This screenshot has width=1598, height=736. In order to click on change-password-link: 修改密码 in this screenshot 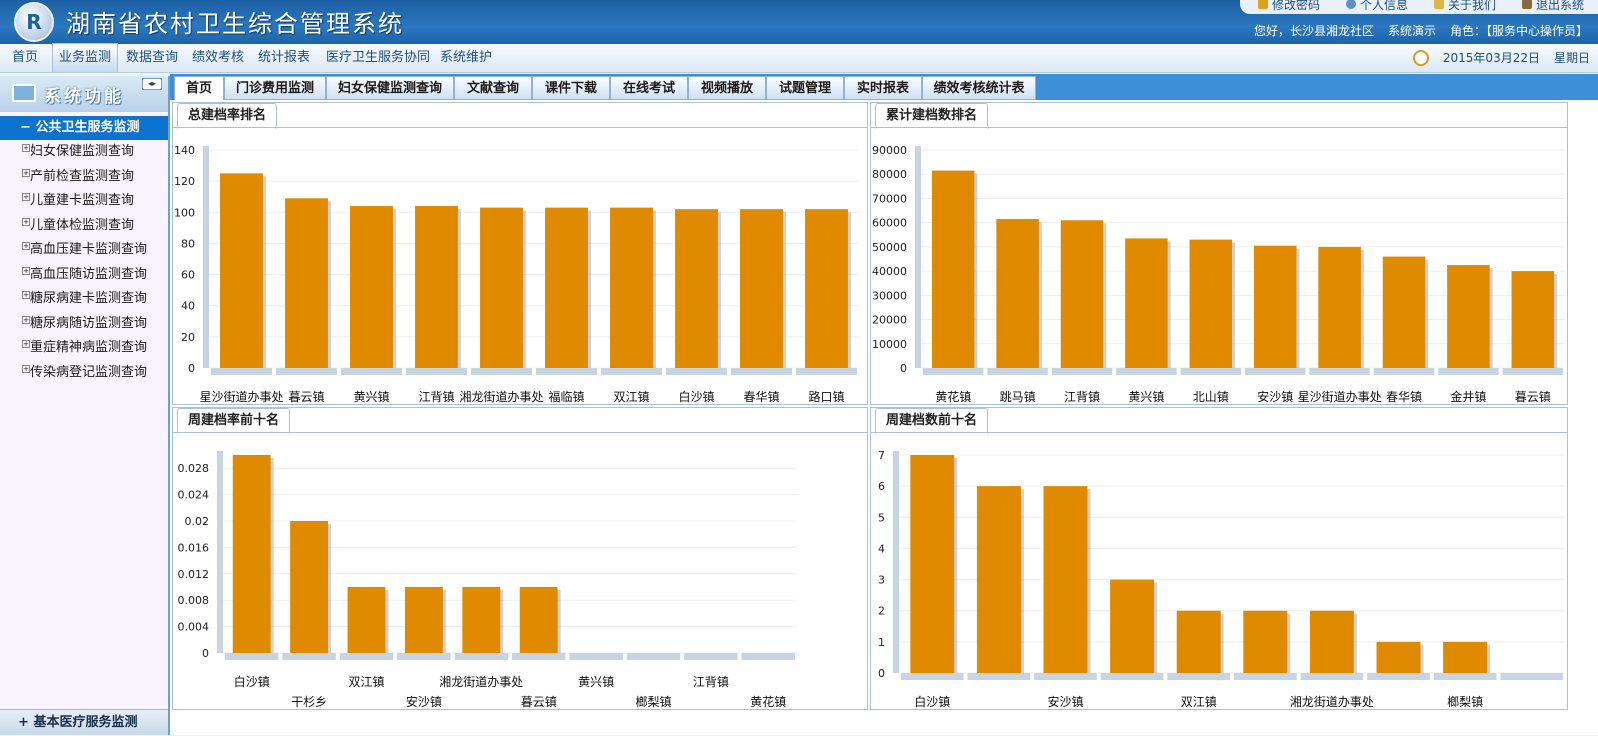, I will do `click(1288, 6)`.